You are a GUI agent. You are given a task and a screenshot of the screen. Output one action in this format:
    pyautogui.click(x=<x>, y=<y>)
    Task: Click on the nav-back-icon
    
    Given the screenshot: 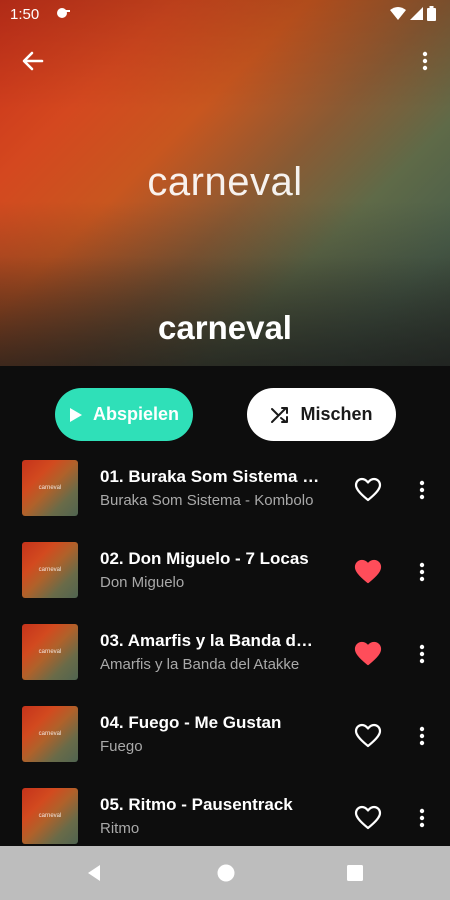 What is the action you would take?
    pyautogui.click(x=94, y=873)
    